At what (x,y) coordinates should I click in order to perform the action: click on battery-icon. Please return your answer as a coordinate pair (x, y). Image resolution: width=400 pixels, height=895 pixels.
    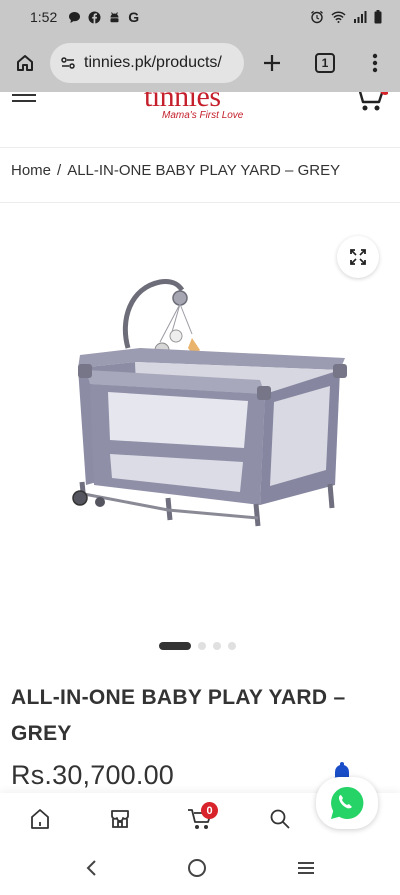
    Looking at the image, I should click on (378, 17).